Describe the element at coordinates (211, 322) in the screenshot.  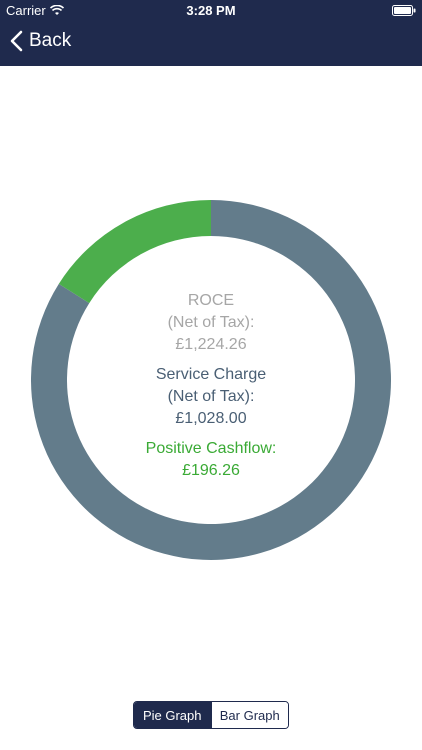
I see `roce-subtitle: (Net of Tax):` at that location.